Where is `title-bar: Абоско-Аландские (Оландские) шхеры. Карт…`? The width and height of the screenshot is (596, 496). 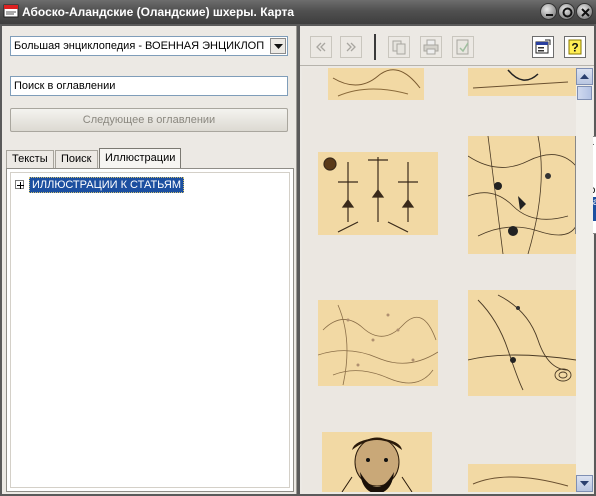
title-bar: Абоско-Аландские (Оландские) шхеры. Карт… is located at coordinates (298, 12).